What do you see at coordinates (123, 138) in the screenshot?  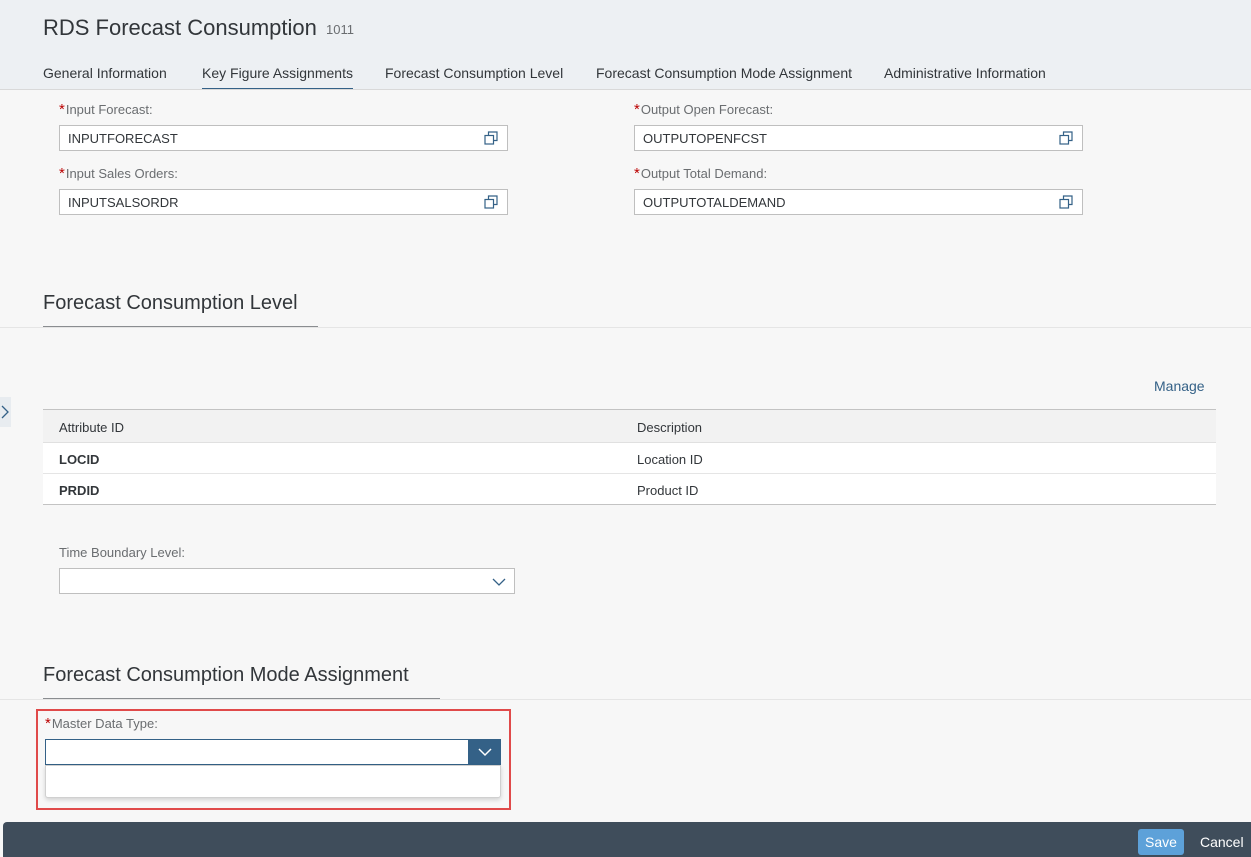 I see `input-forecast-value: INPUTFORECAST` at bounding box center [123, 138].